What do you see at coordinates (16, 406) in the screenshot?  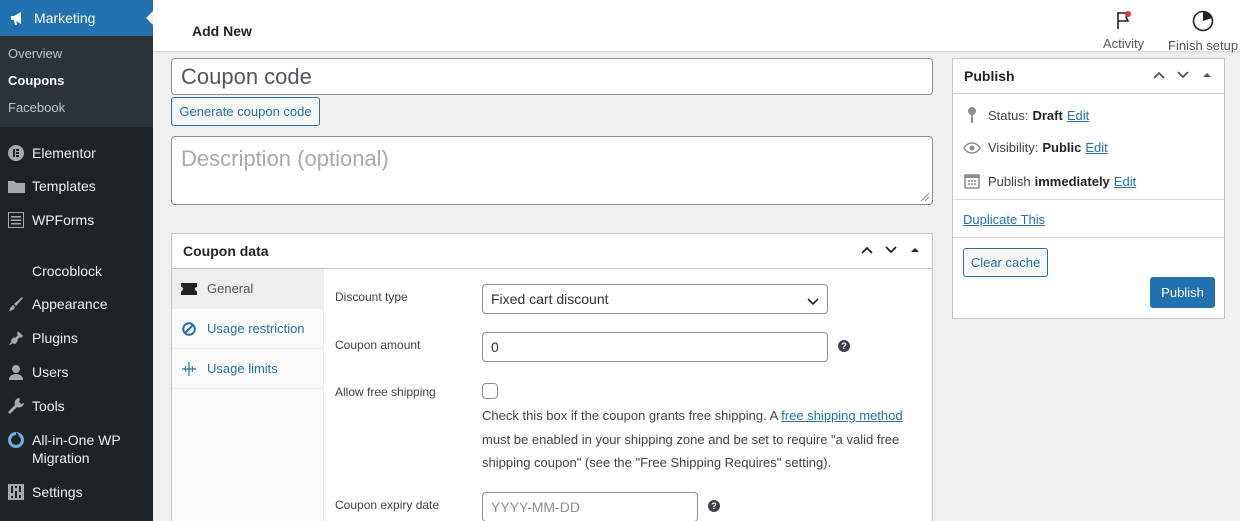 I see `wrench-icon` at bounding box center [16, 406].